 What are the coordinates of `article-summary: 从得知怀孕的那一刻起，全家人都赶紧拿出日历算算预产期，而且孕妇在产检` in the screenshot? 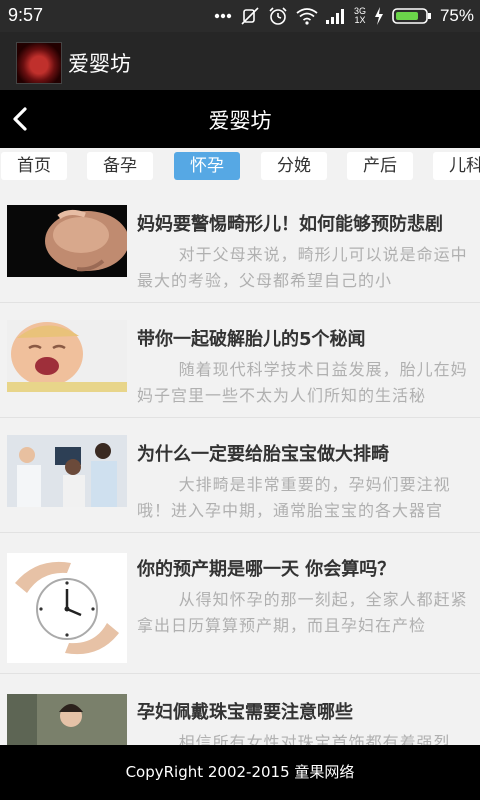 It's located at (302, 612).